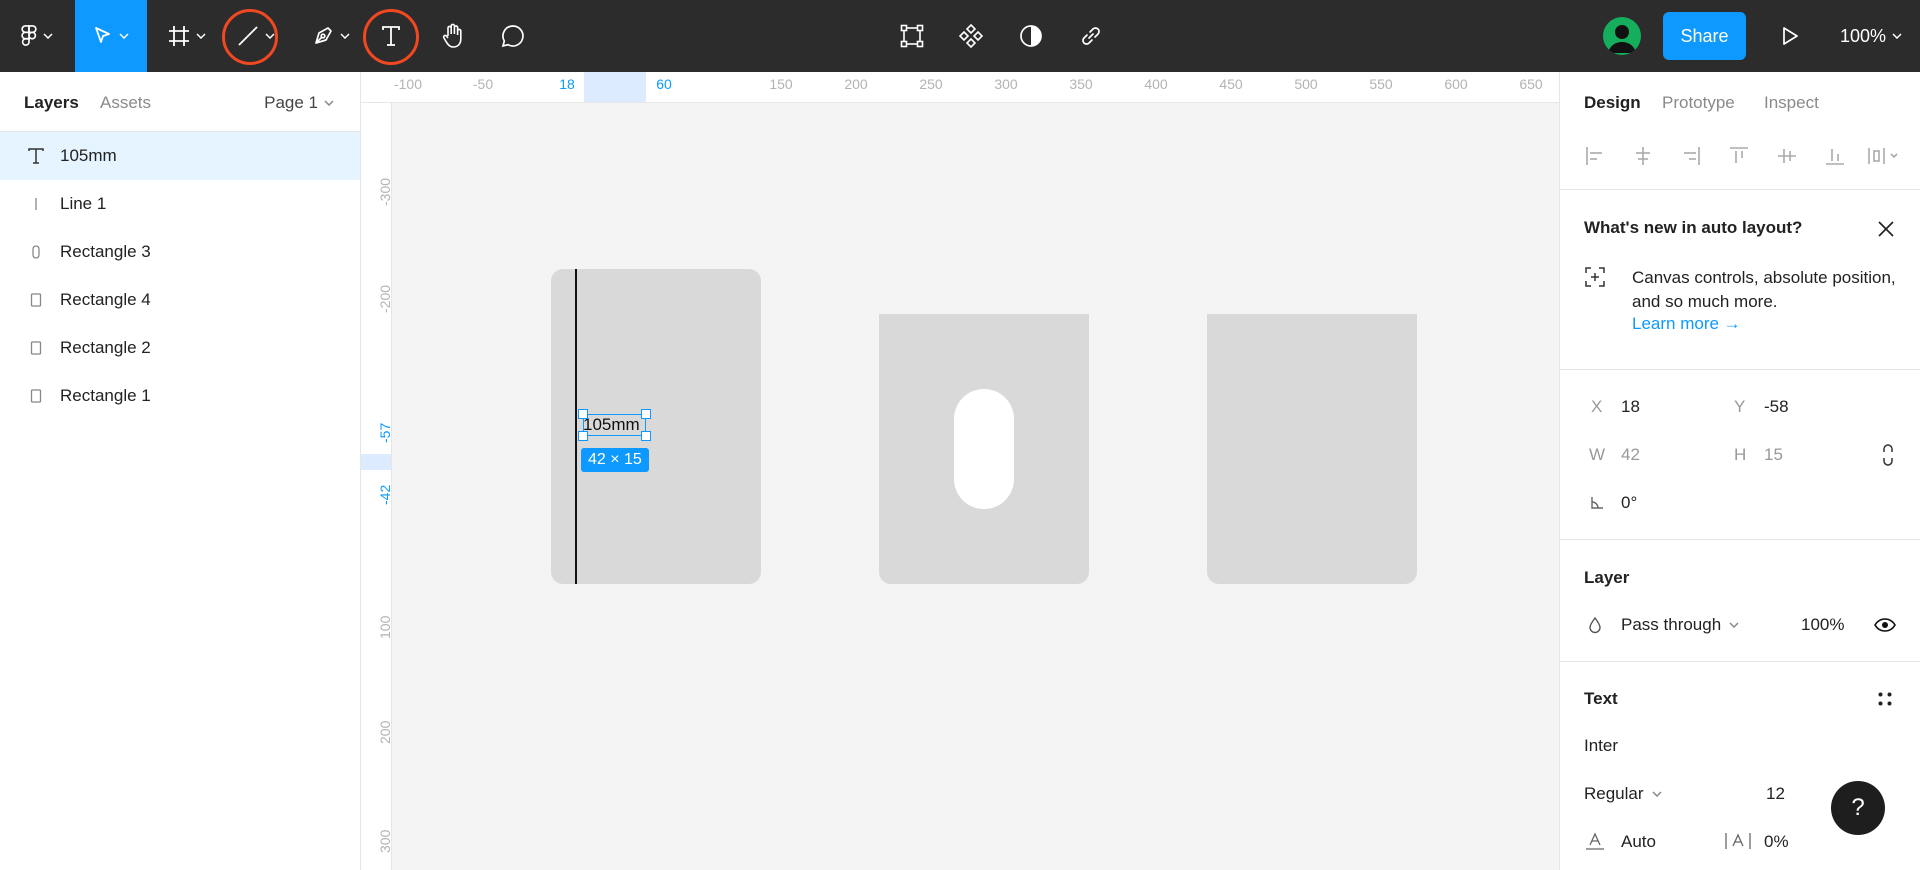 Image resolution: width=1920 pixels, height=870 pixels. Describe the element at coordinates (583, 414) in the screenshot. I see `resize-handle-tl` at that location.